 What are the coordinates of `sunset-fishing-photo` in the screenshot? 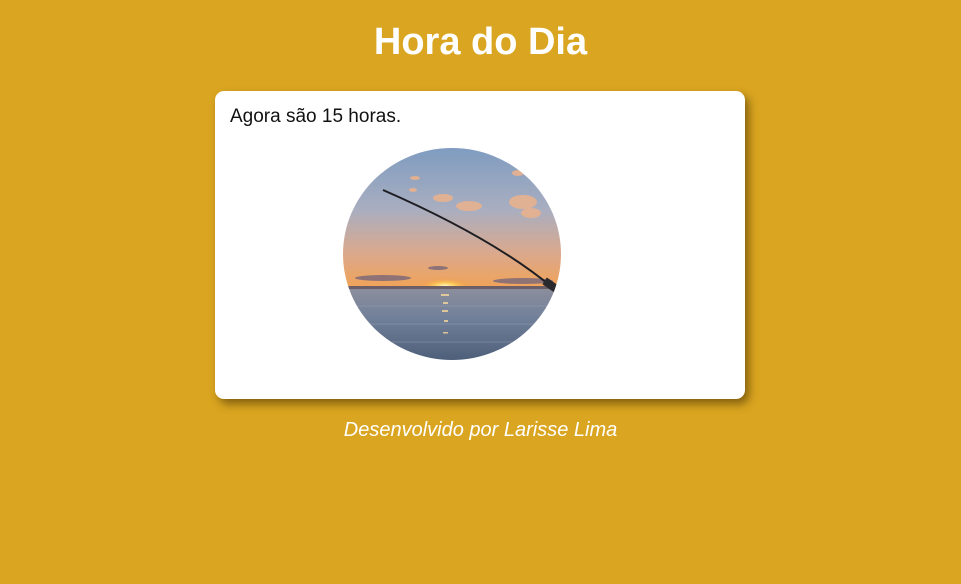 It's located at (452, 254).